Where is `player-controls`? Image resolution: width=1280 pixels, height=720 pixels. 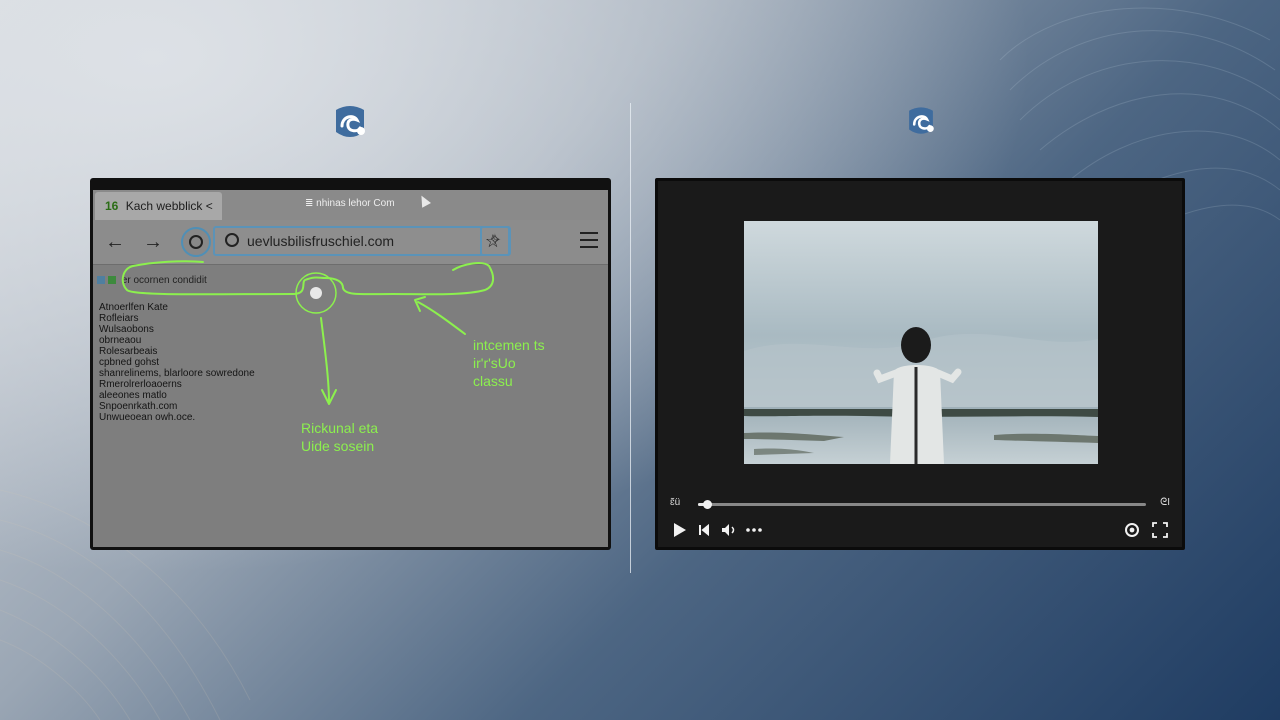
player-controls is located at coordinates (920, 530).